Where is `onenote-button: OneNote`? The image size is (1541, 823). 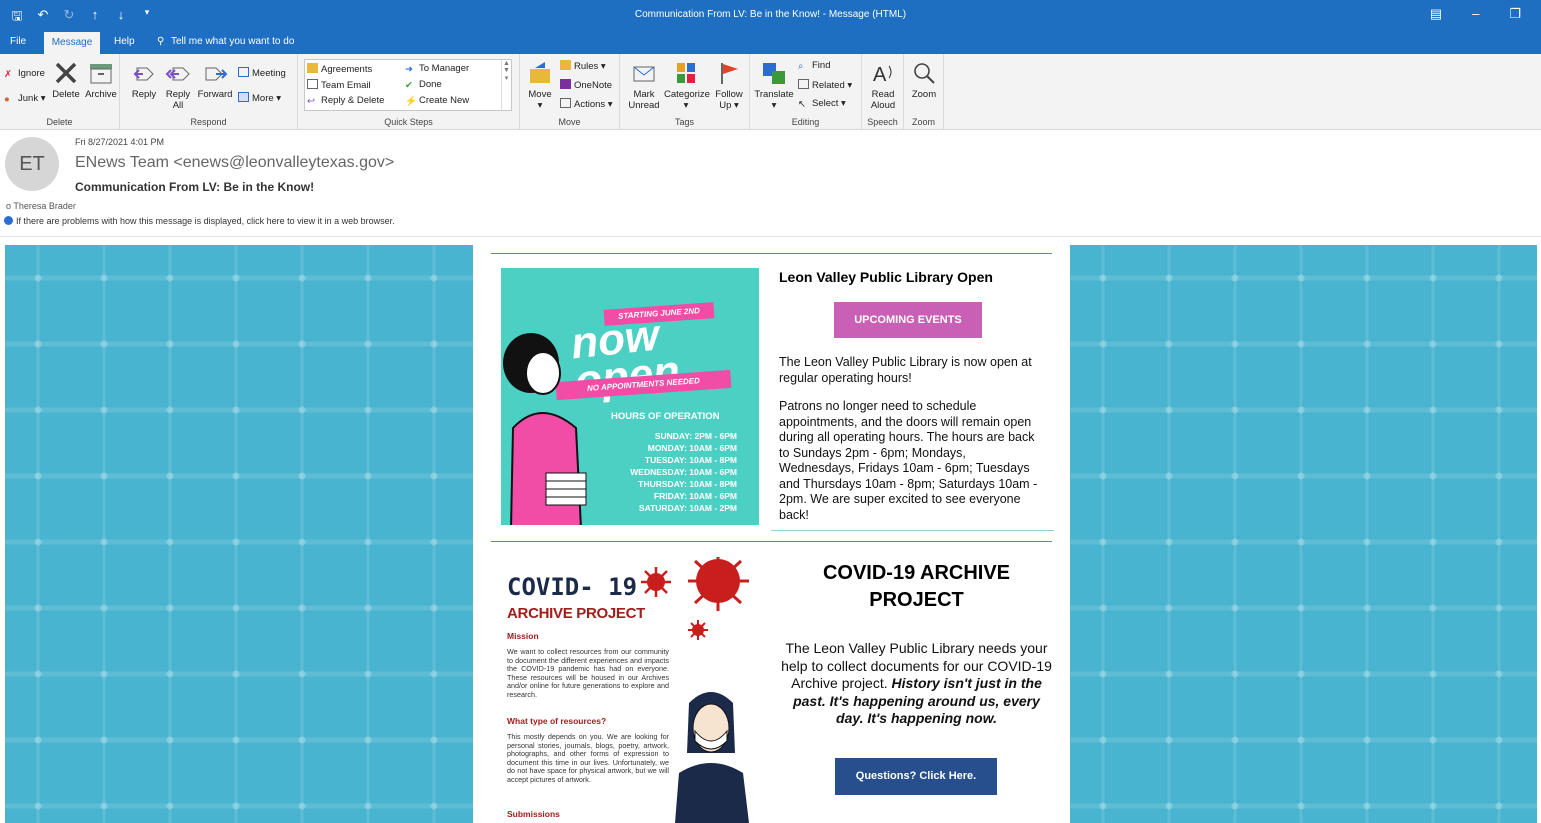 onenote-button: OneNote is located at coordinates (586, 85).